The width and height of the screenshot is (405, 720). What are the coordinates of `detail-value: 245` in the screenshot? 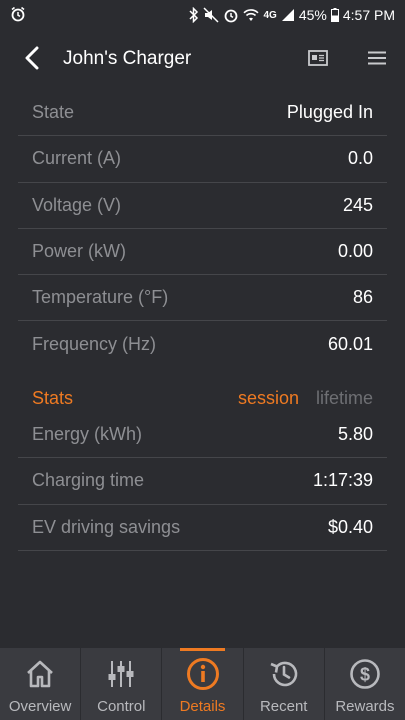 It's located at (357, 204).